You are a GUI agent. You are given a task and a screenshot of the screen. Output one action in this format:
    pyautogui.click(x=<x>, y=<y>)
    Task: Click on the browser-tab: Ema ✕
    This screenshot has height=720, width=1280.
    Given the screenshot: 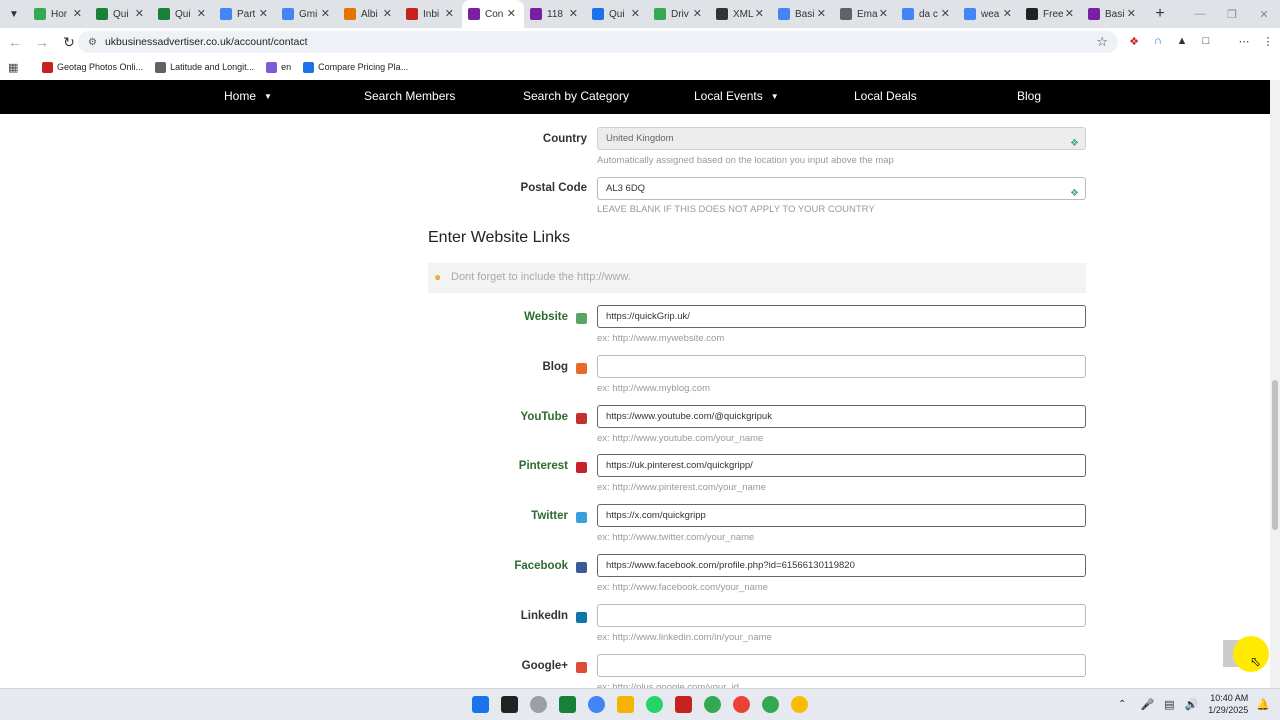 What is the action you would take?
    pyautogui.click(x=865, y=14)
    